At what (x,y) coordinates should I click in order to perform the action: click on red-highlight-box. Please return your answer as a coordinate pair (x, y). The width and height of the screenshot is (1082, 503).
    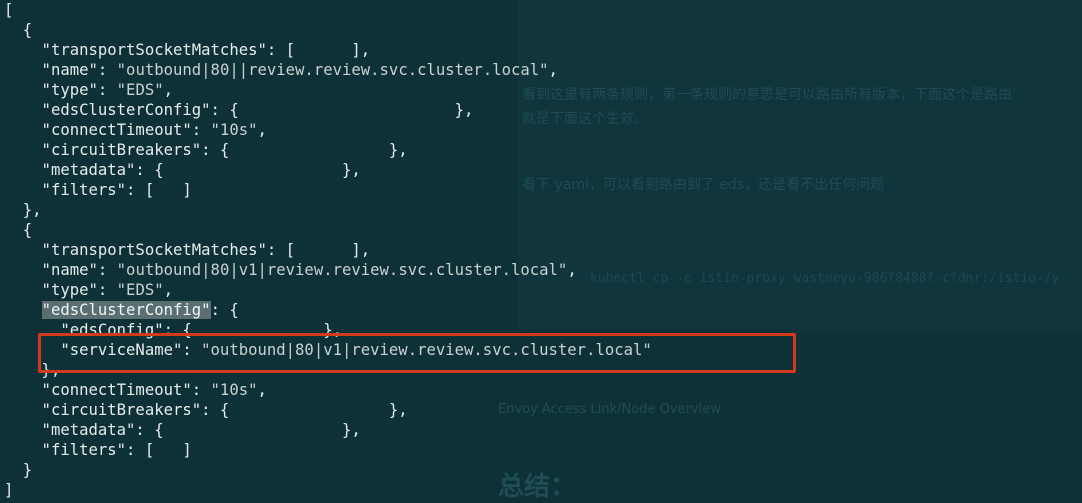
    Looking at the image, I should click on (417, 353).